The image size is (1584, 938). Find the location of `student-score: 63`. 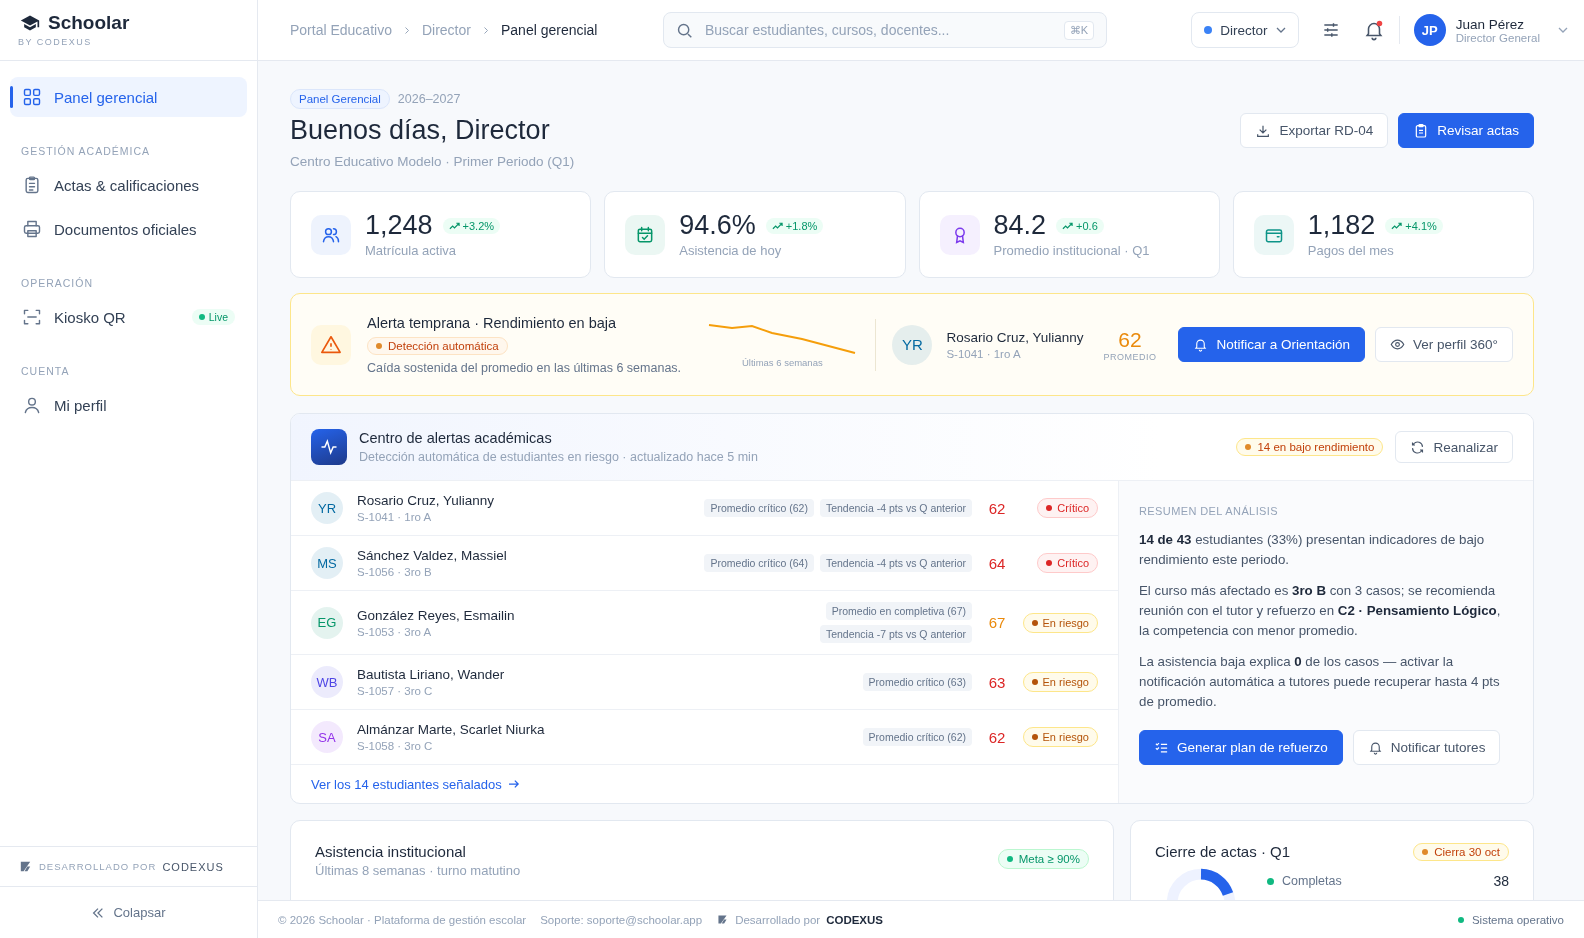

student-score: 63 is located at coordinates (997, 682).